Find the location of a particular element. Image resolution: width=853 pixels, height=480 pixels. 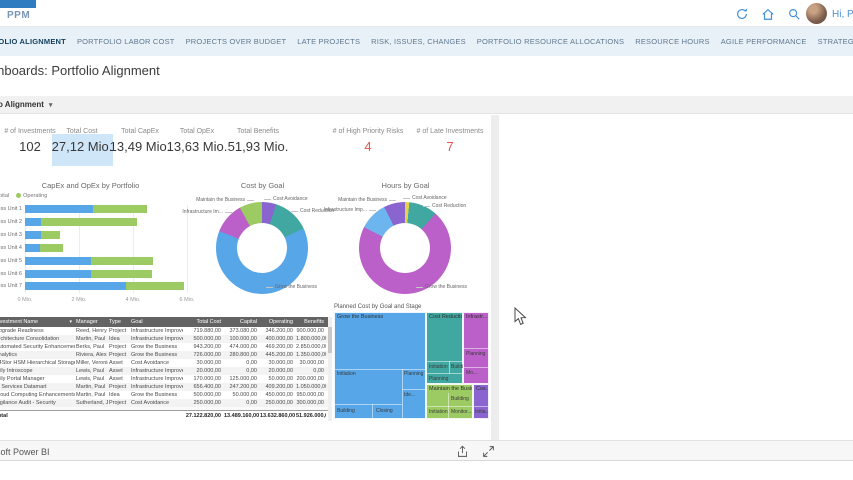

treemap-stage-label-planning: Planning is located at coordinates (414, 374).